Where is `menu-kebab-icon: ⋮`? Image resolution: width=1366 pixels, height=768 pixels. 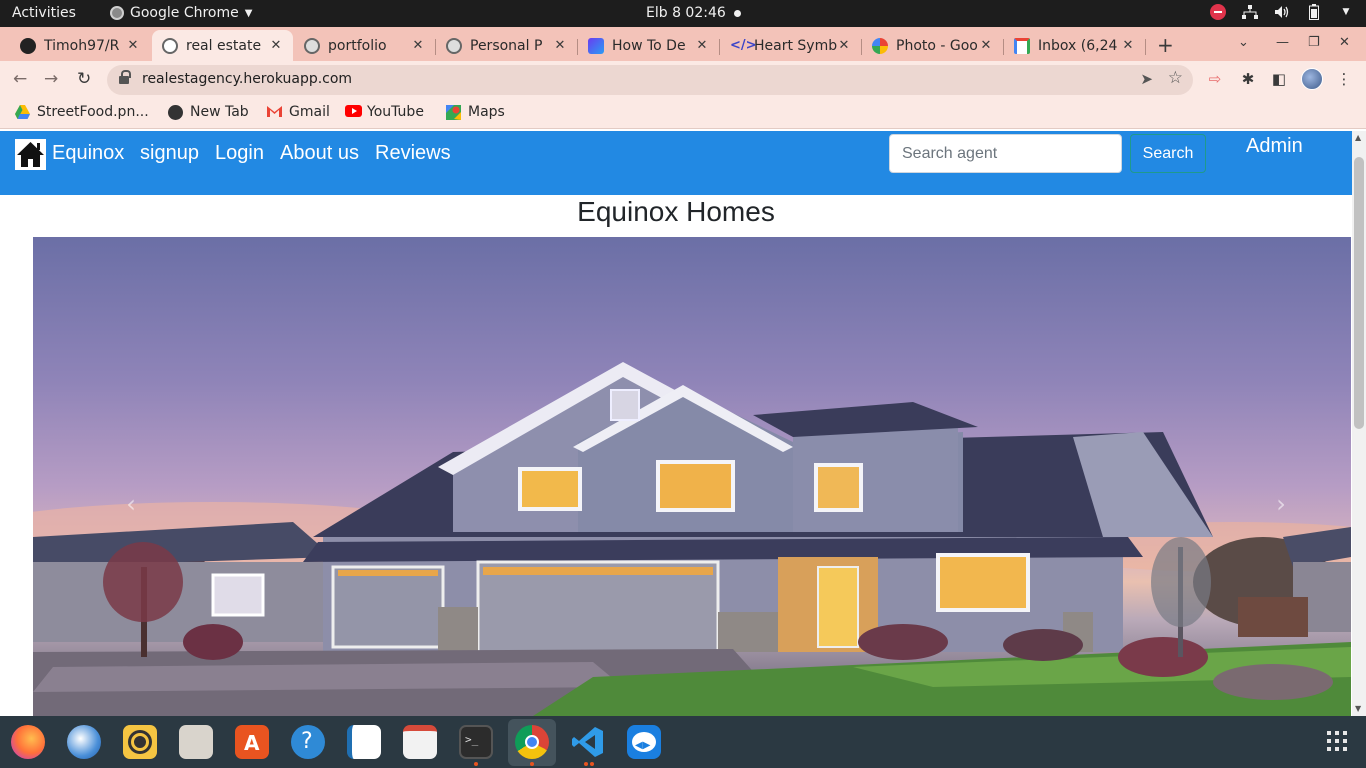
menu-kebab-icon: ⋮ is located at coordinates (1344, 79).